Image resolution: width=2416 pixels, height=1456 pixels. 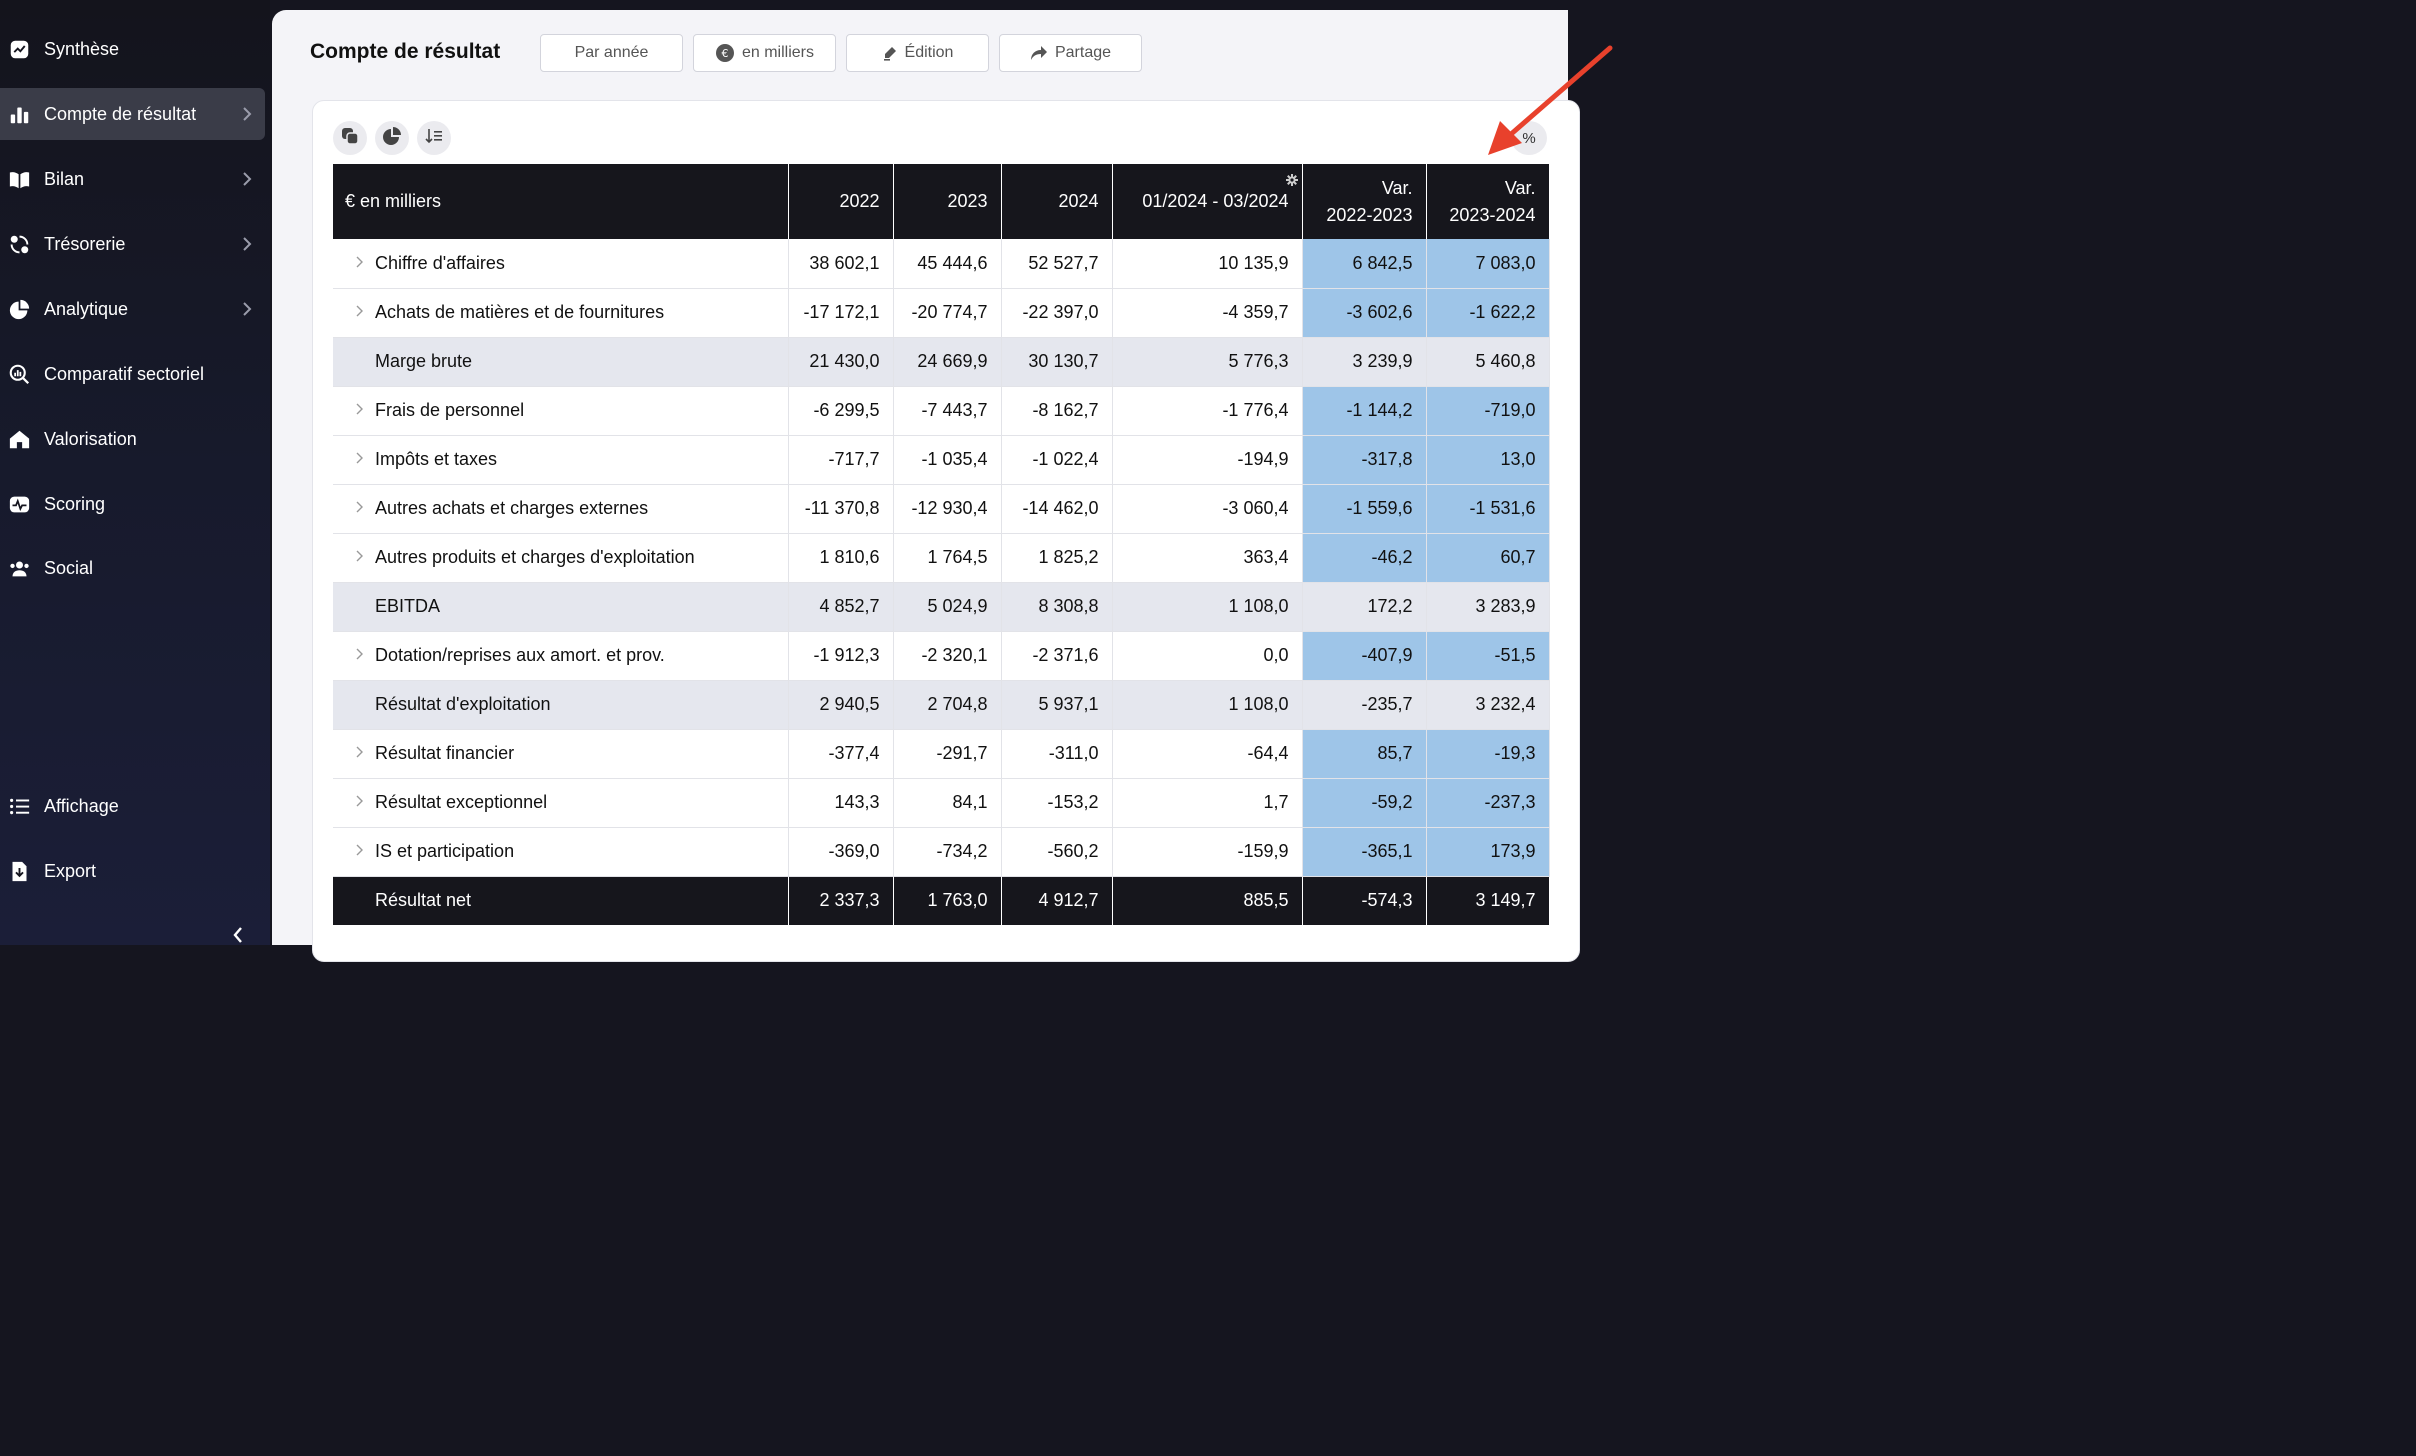 I want to click on sidebar-item-valorisation: Valorisation, so click(x=132, y=439).